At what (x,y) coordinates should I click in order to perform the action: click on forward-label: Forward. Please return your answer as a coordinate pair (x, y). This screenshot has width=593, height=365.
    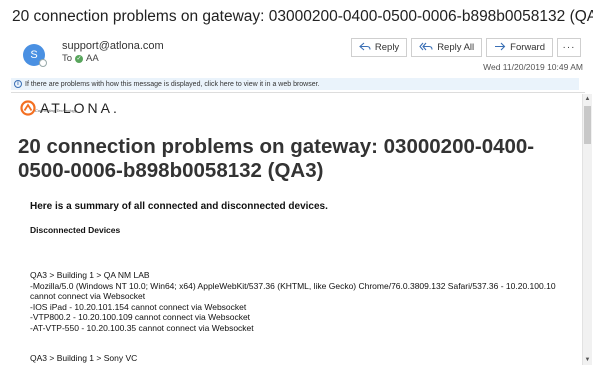
    Looking at the image, I should click on (527, 47).